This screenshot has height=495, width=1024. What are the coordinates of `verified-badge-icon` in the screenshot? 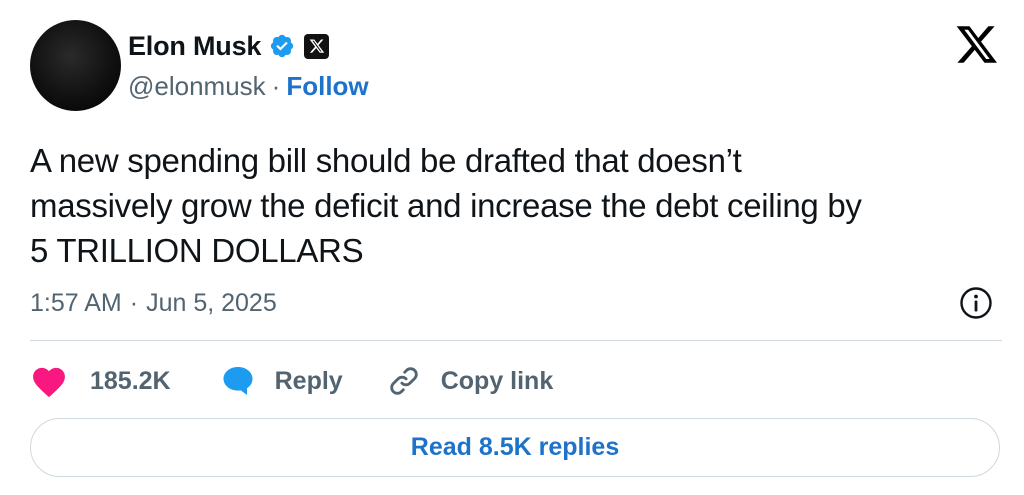 It's located at (282, 46).